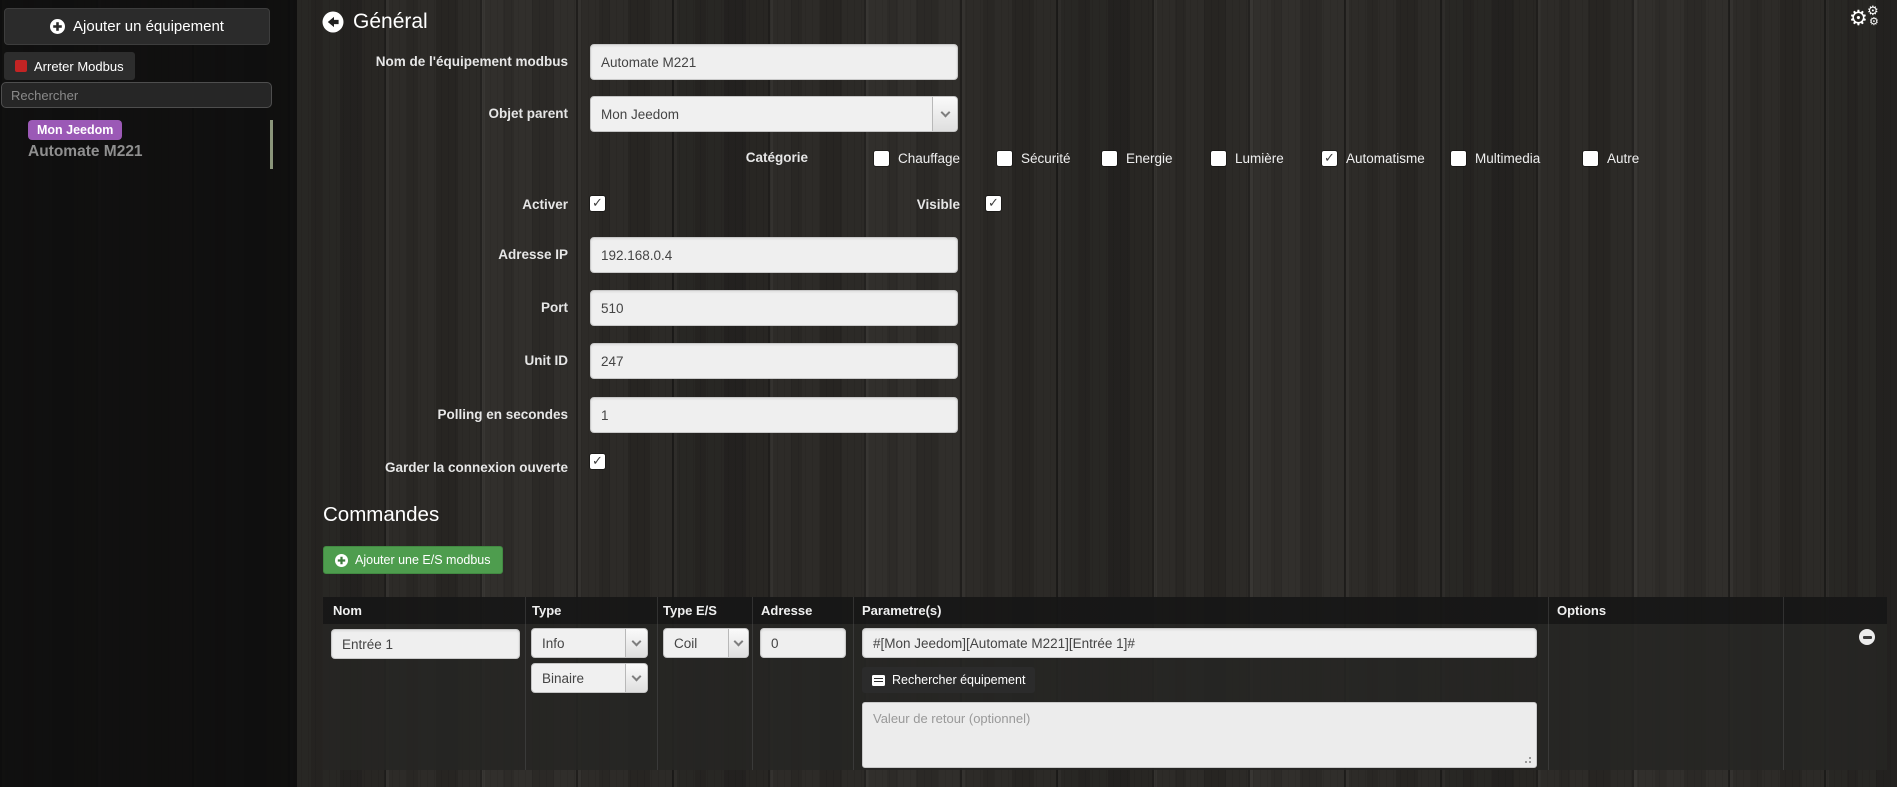 The height and width of the screenshot is (787, 1897). Describe the element at coordinates (1582, 610) in the screenshot. I see `col-header-options: Options` at that location.